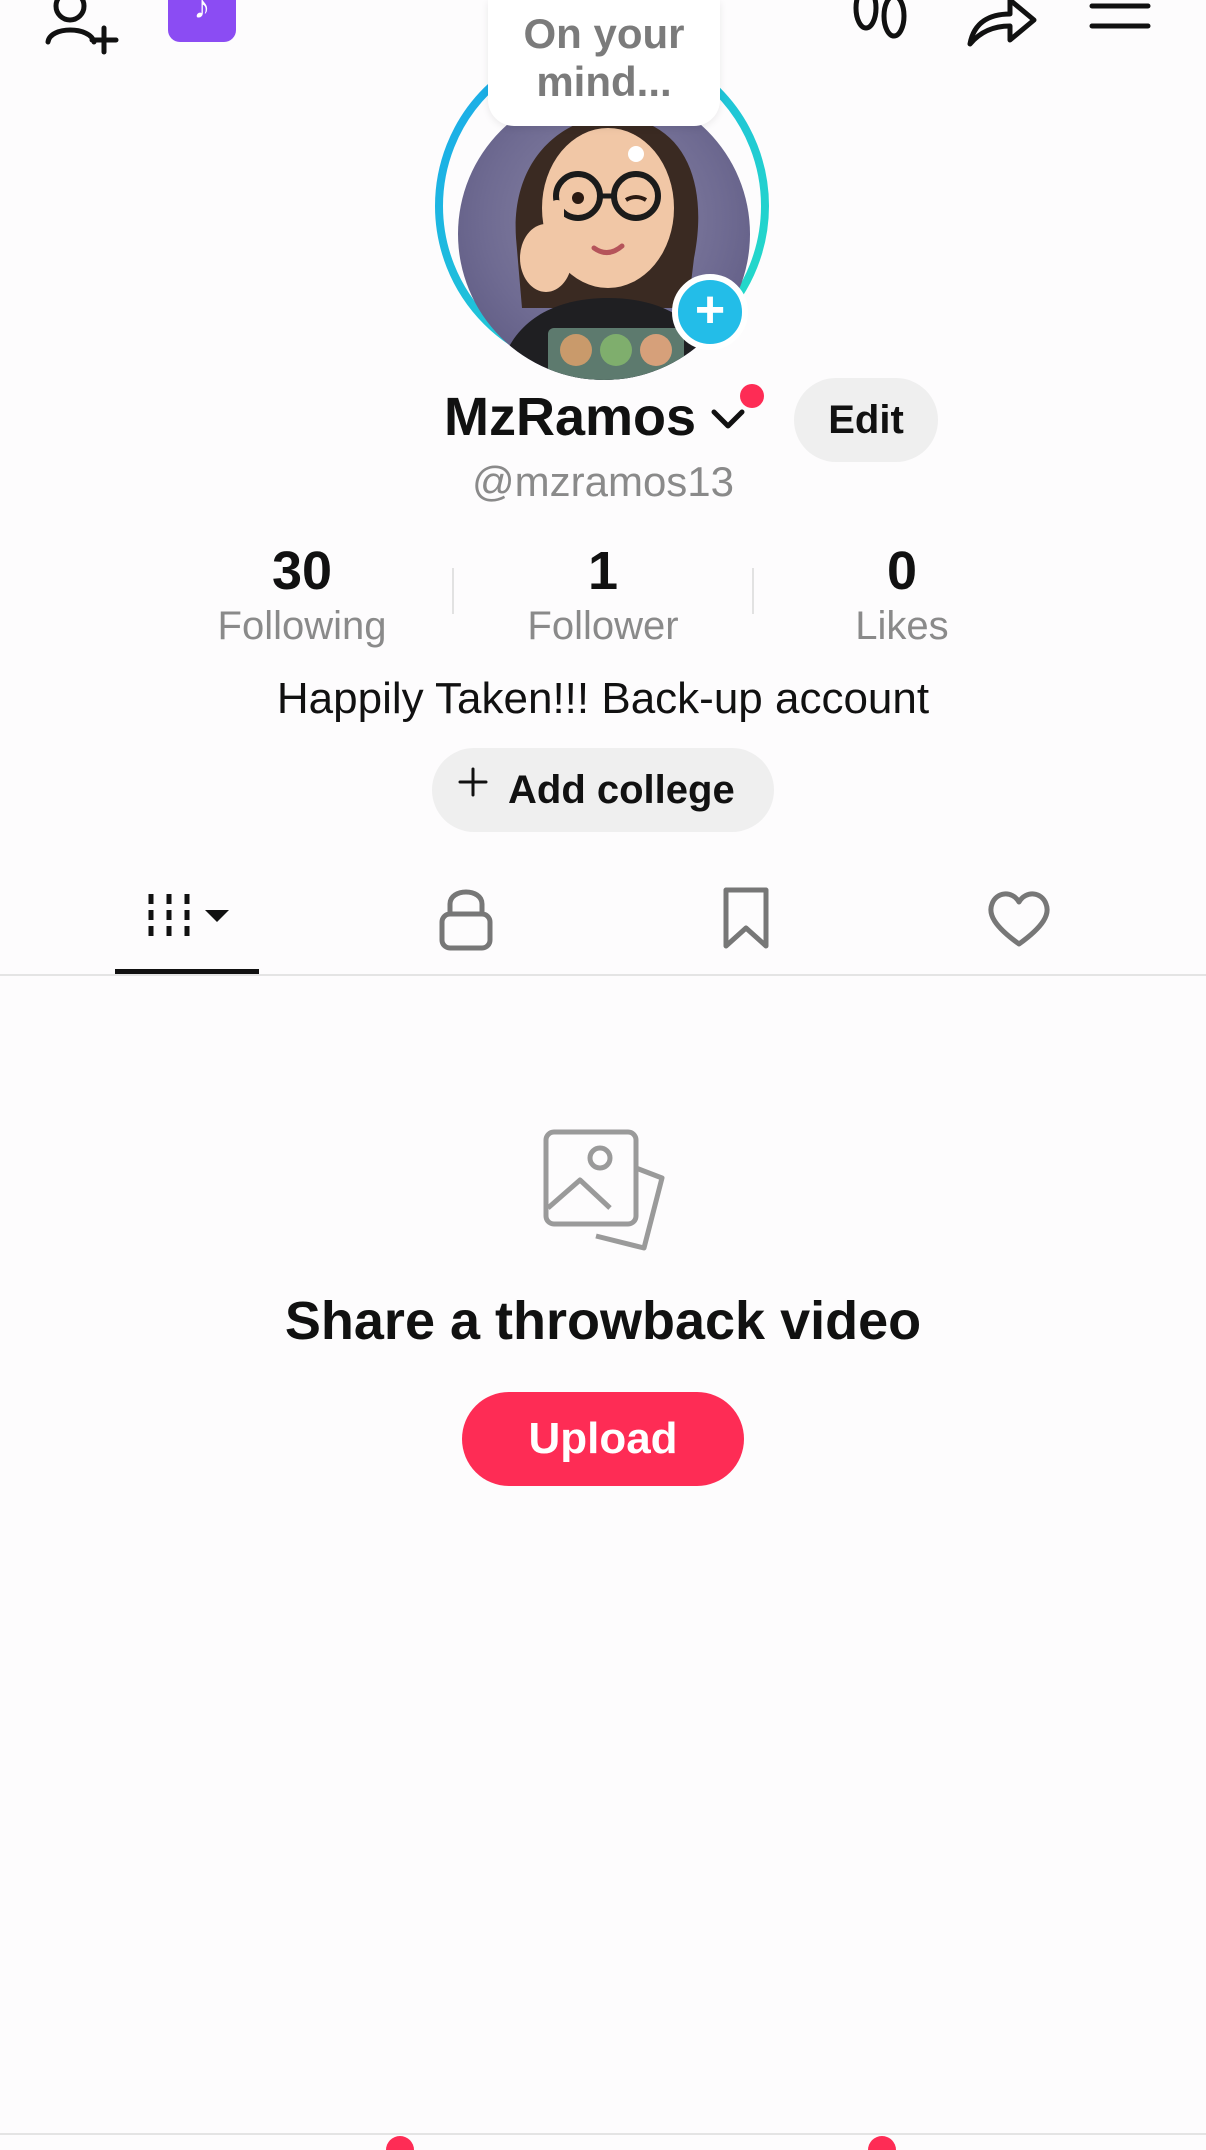  What do you see at coordinates (866, 420) in the screenshot?
I see `edit-profile-button: Edit` at bounding box center [866, 420].